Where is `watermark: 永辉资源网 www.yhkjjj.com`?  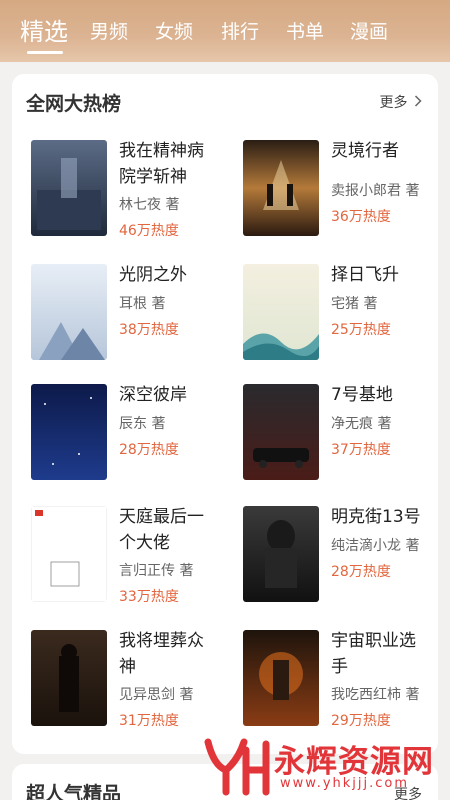 watermark: 永辉资源网 www.yhkjjj.com is located at coordinates (324, 766).